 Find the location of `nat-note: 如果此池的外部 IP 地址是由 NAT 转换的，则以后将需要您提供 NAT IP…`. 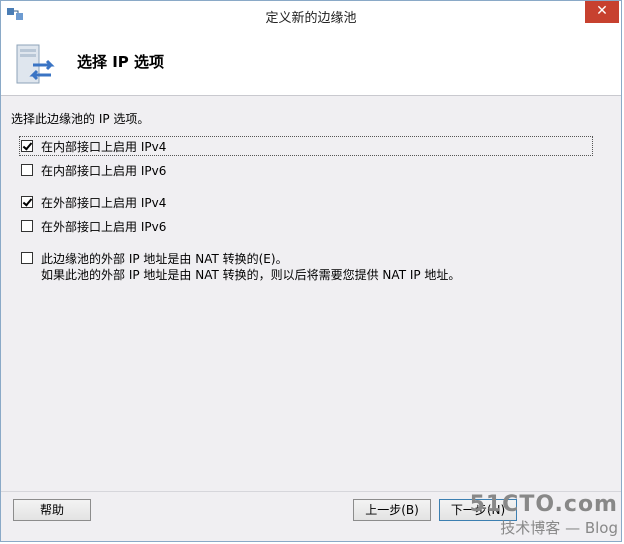

nat-note: 如果此池的外部 IP 地址是由 NAT 转换的，则以后将需要您提供 NAT IP… is located at coordinates (251, 275).